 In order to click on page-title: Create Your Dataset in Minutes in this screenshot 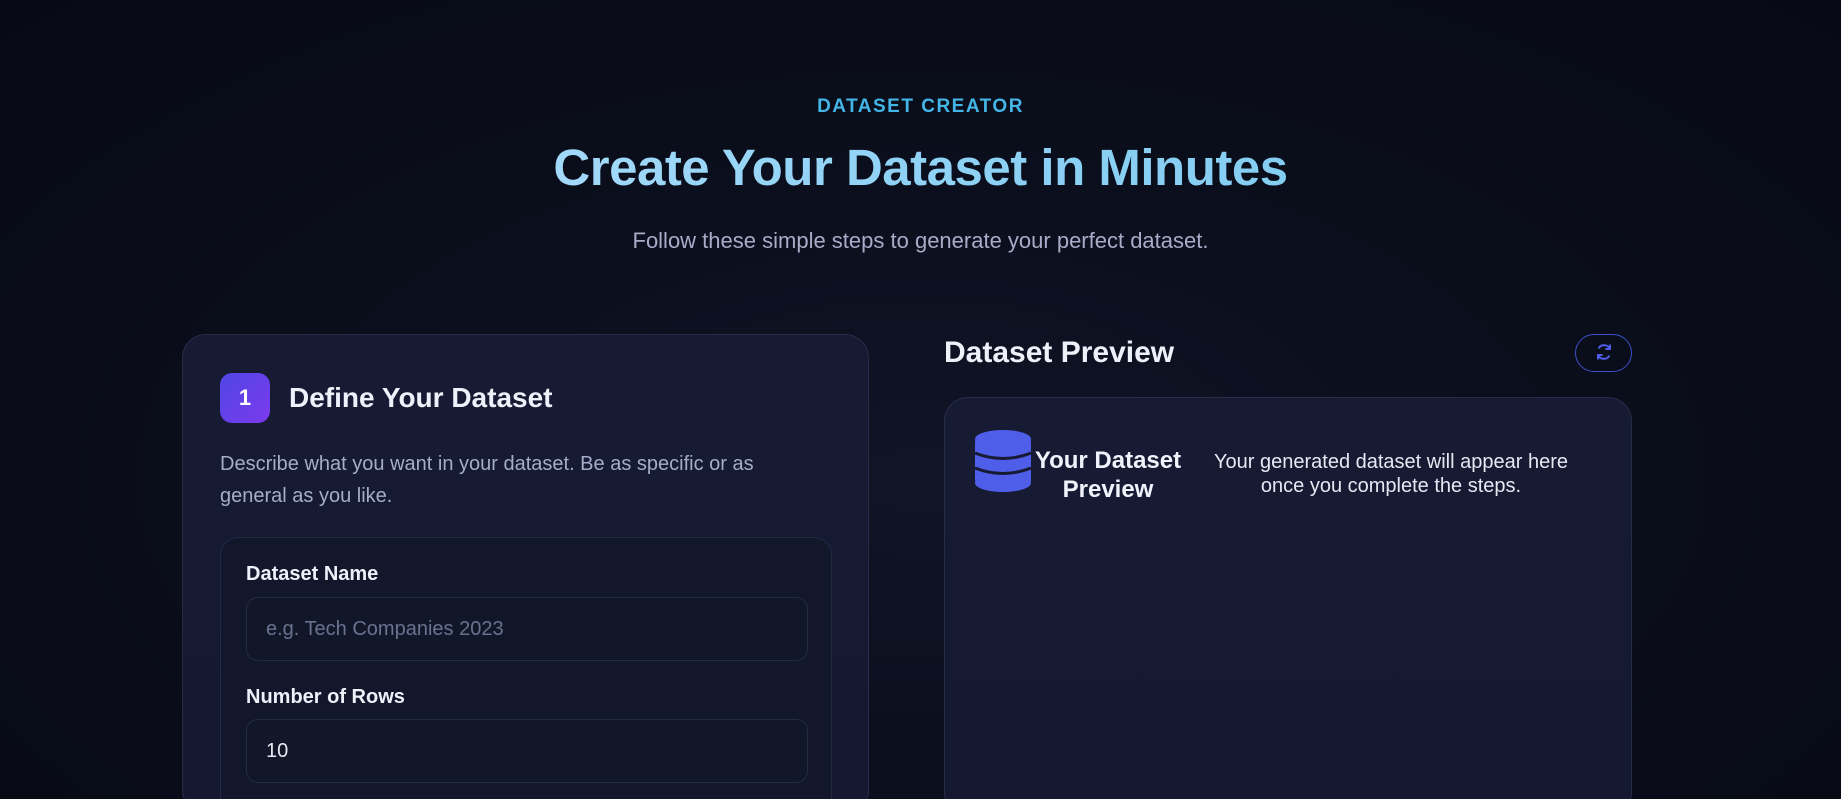, I will do `click(920, 167)`.